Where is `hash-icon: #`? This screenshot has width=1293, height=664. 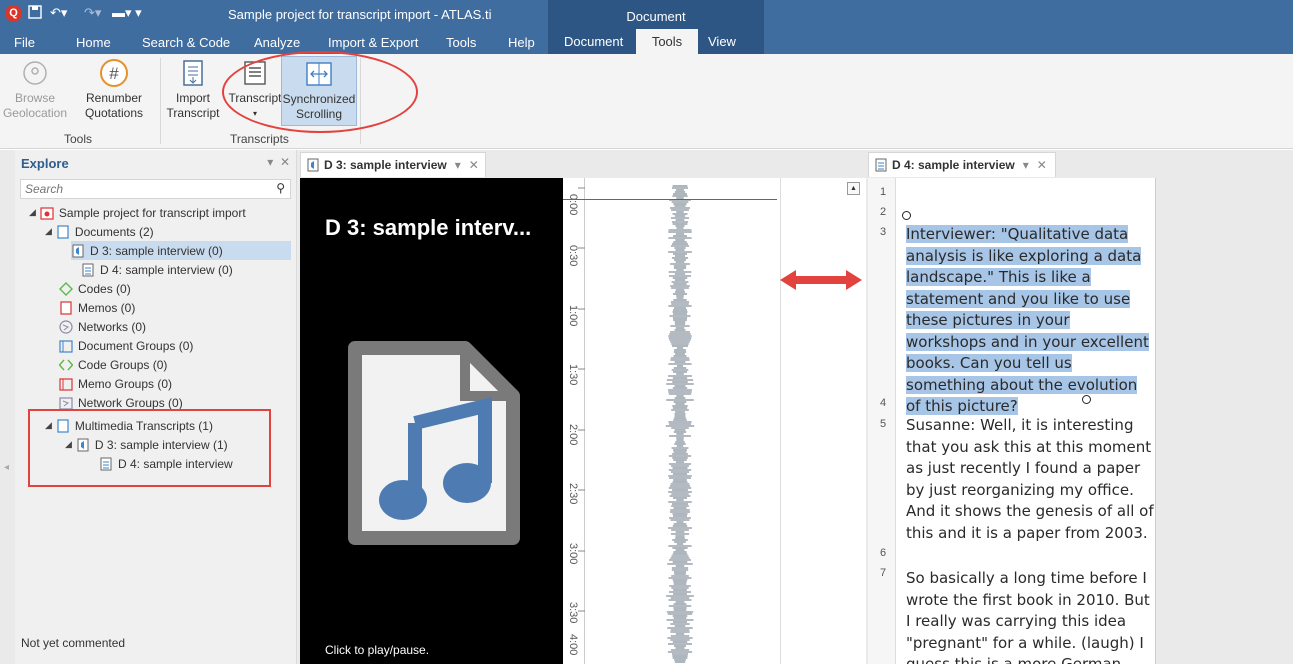
hash-icon: # is located at coordinates (114, 73).